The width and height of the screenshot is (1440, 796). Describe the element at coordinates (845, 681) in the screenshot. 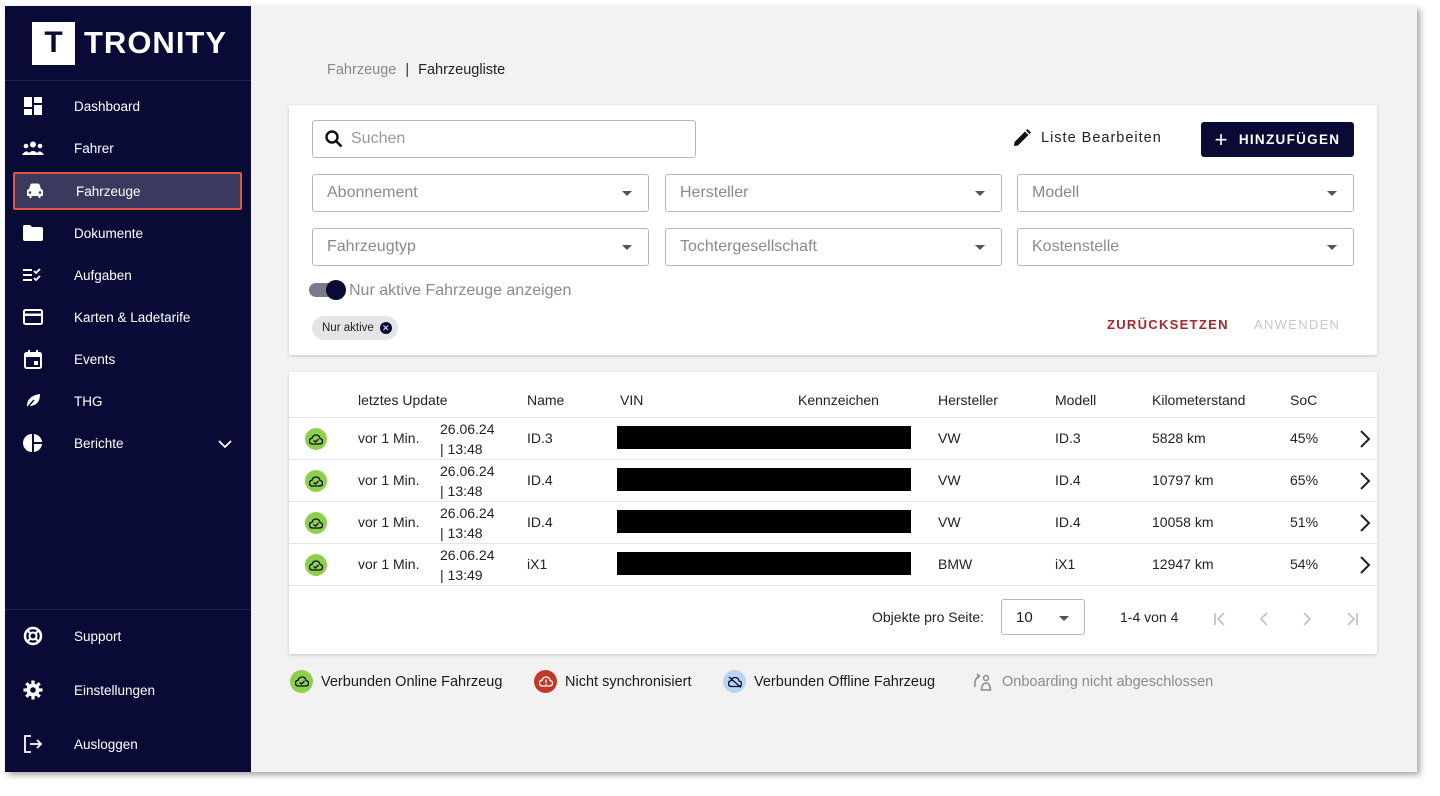

I see `legend-label: Verbunden Offline Fahrzeug` at that location.